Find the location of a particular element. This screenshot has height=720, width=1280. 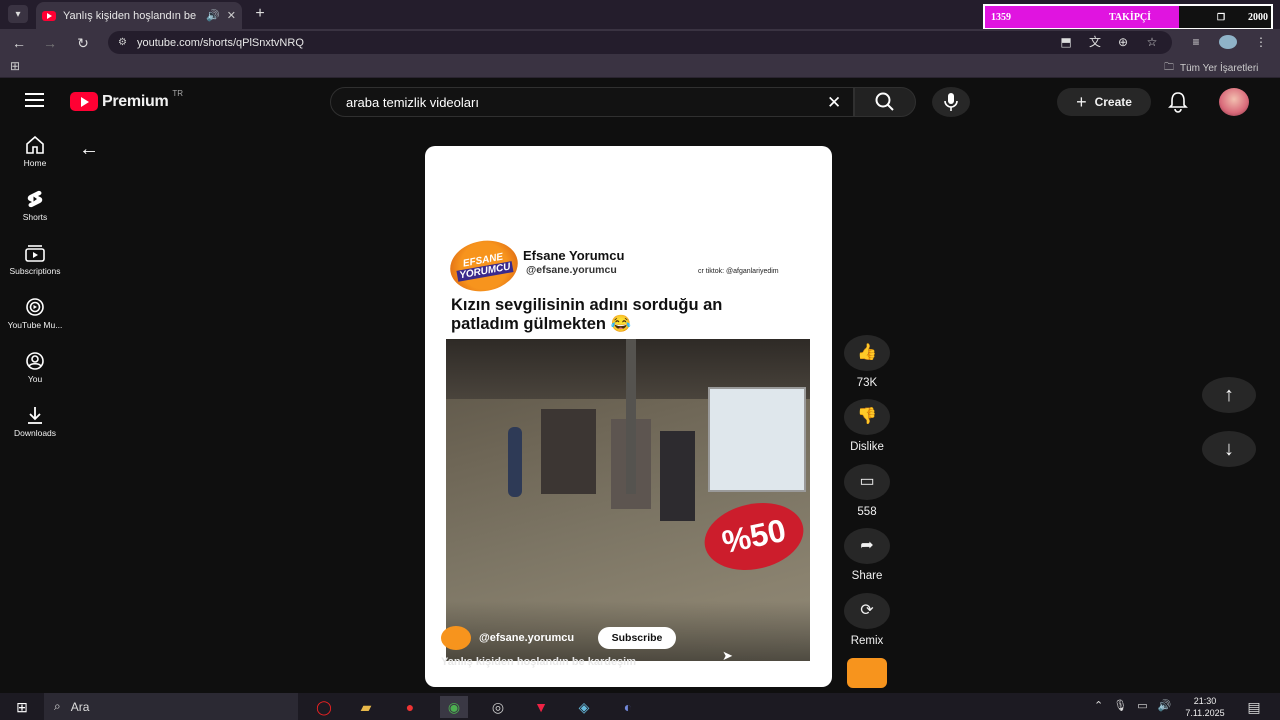

chevron-up-icon: ⌃ is located at coordinates (1099, 706).